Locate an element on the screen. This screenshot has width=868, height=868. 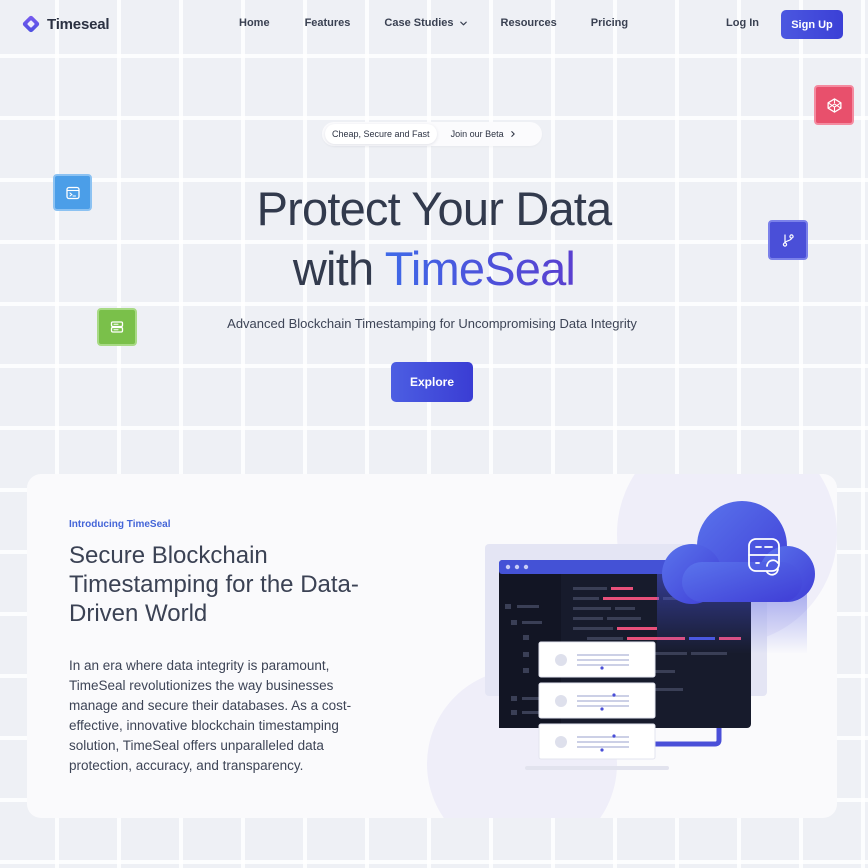
codepen-cube-icon is located at coordinates (834, 105).